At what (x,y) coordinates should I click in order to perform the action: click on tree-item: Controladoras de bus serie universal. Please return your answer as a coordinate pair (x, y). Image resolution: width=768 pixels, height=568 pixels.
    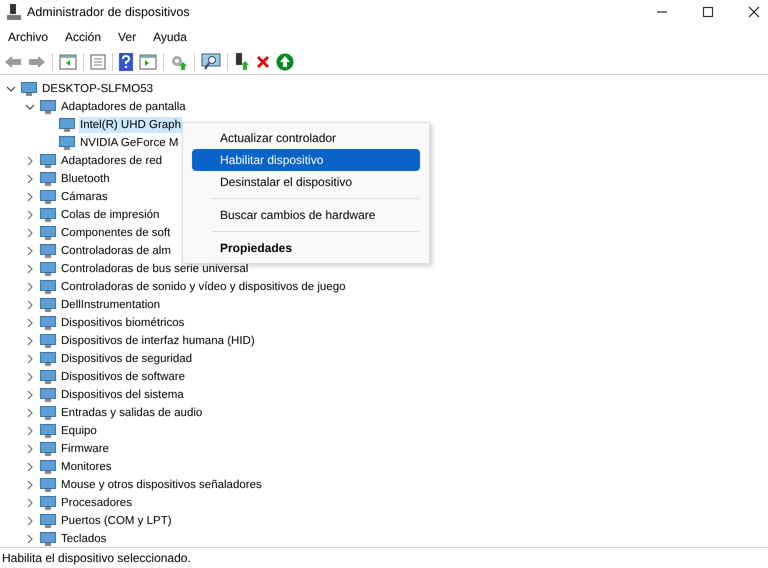
    Looking at the image, I should click on (155, 269).